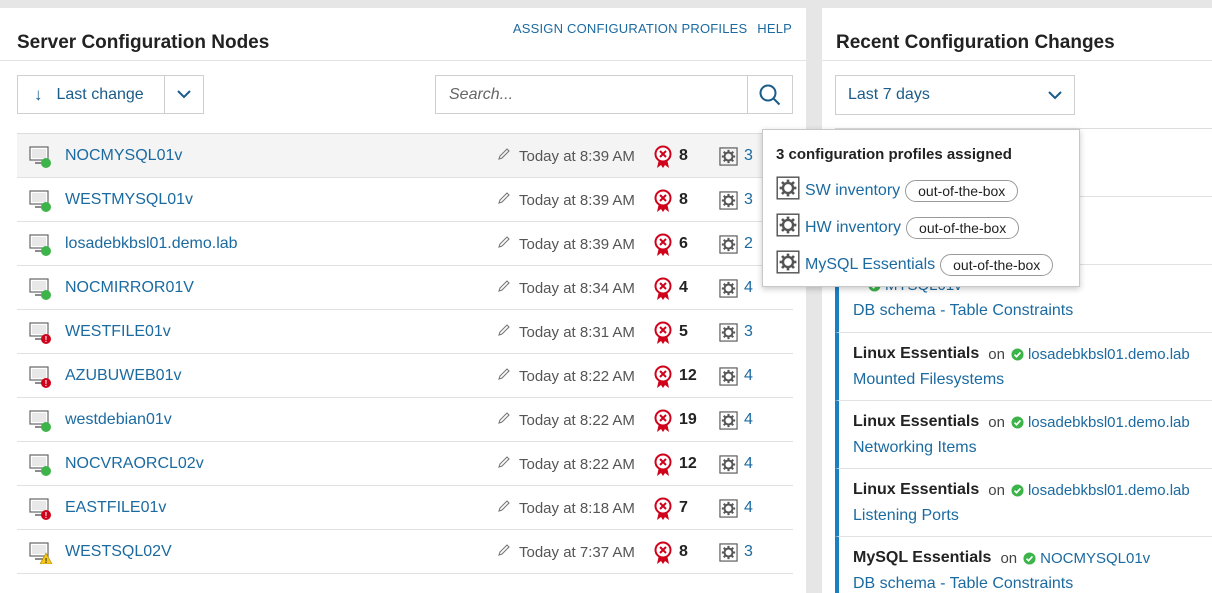  I want to click on arrow-down-icon: ↓, so click(38, 94).